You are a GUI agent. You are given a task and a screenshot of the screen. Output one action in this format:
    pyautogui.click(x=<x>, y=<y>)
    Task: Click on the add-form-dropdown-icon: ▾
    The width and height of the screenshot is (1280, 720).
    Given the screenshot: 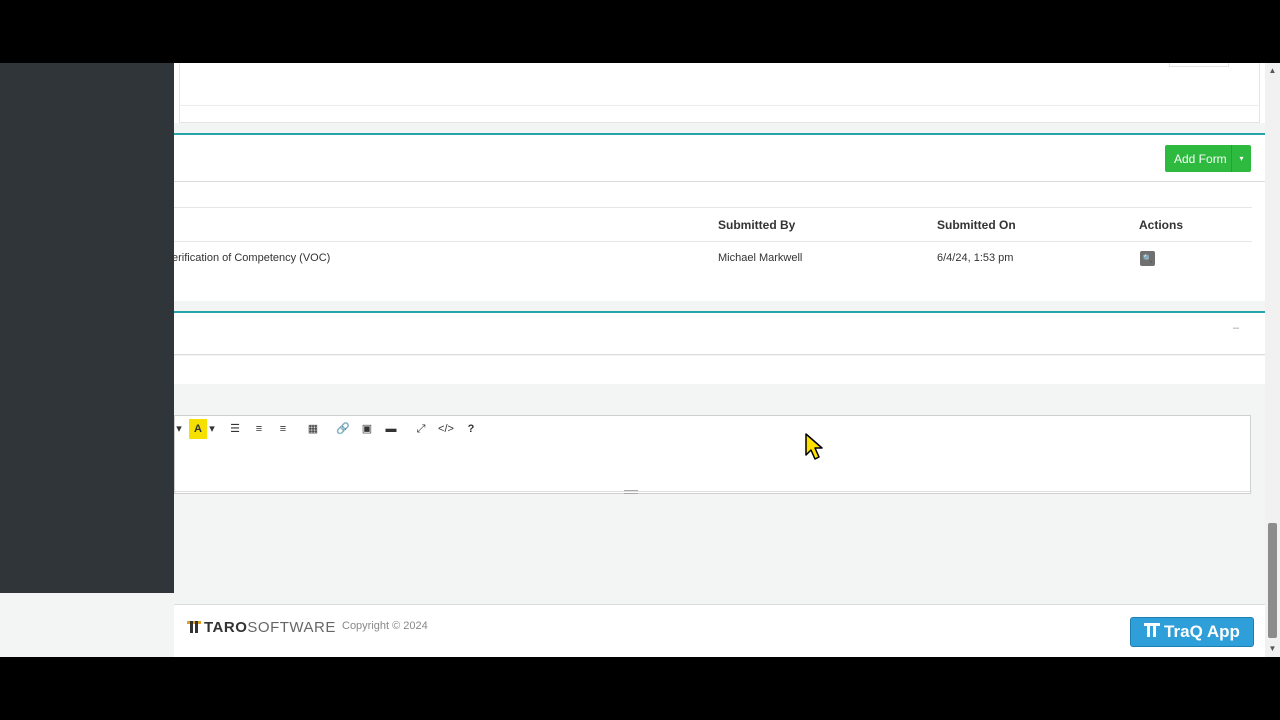 What is the action you would take?
    pyautogui.click(x=1241, y=158)
    